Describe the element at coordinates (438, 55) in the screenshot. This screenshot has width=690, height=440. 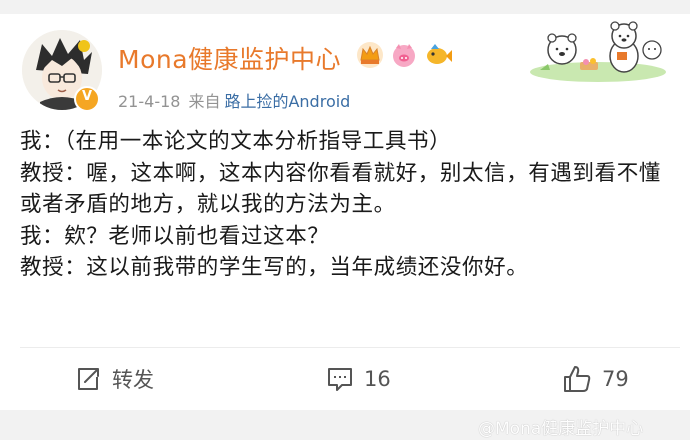
I see `fish-badge-icon` at that location.